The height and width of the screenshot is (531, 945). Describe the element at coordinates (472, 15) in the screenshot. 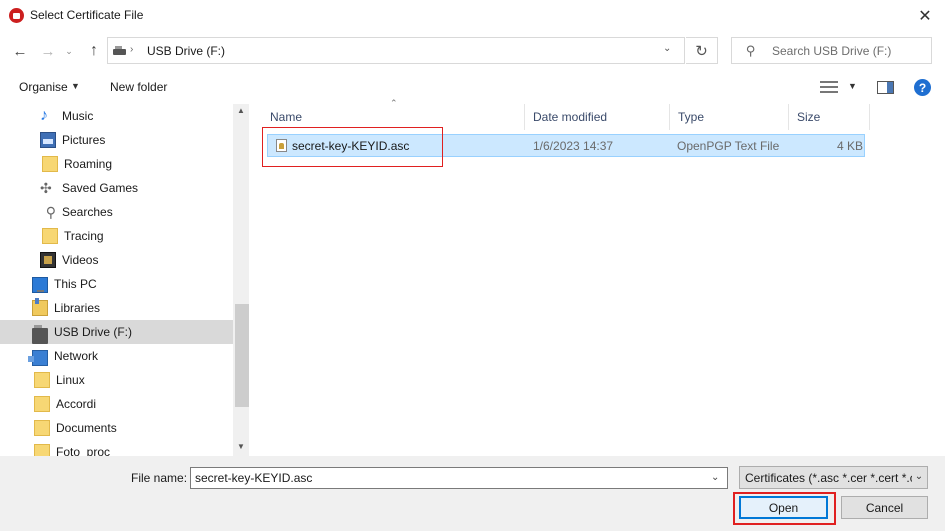

I see `title-bar: Select Certificate File ✕` at that location.